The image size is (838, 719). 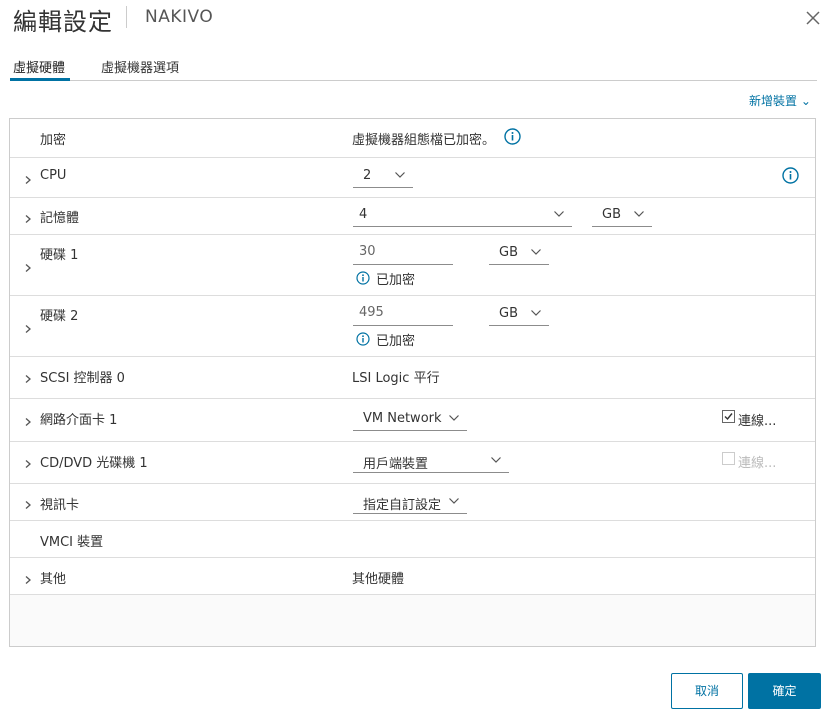 I want to click on expand-other-button, so click(x=28, y=578).